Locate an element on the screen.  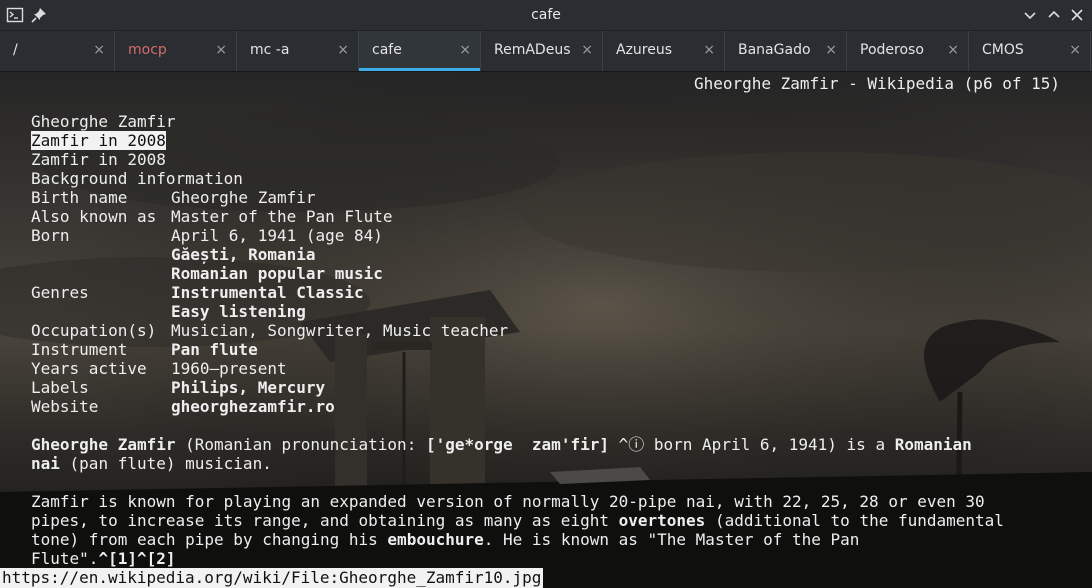
instrument-link: Pan flute is located at coordinates (214, 349).